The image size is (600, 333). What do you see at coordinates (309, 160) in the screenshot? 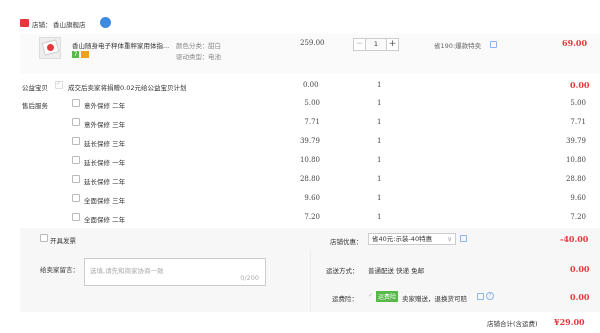
I see `service-item-price: 10.80` at bounding box center [309, 160].